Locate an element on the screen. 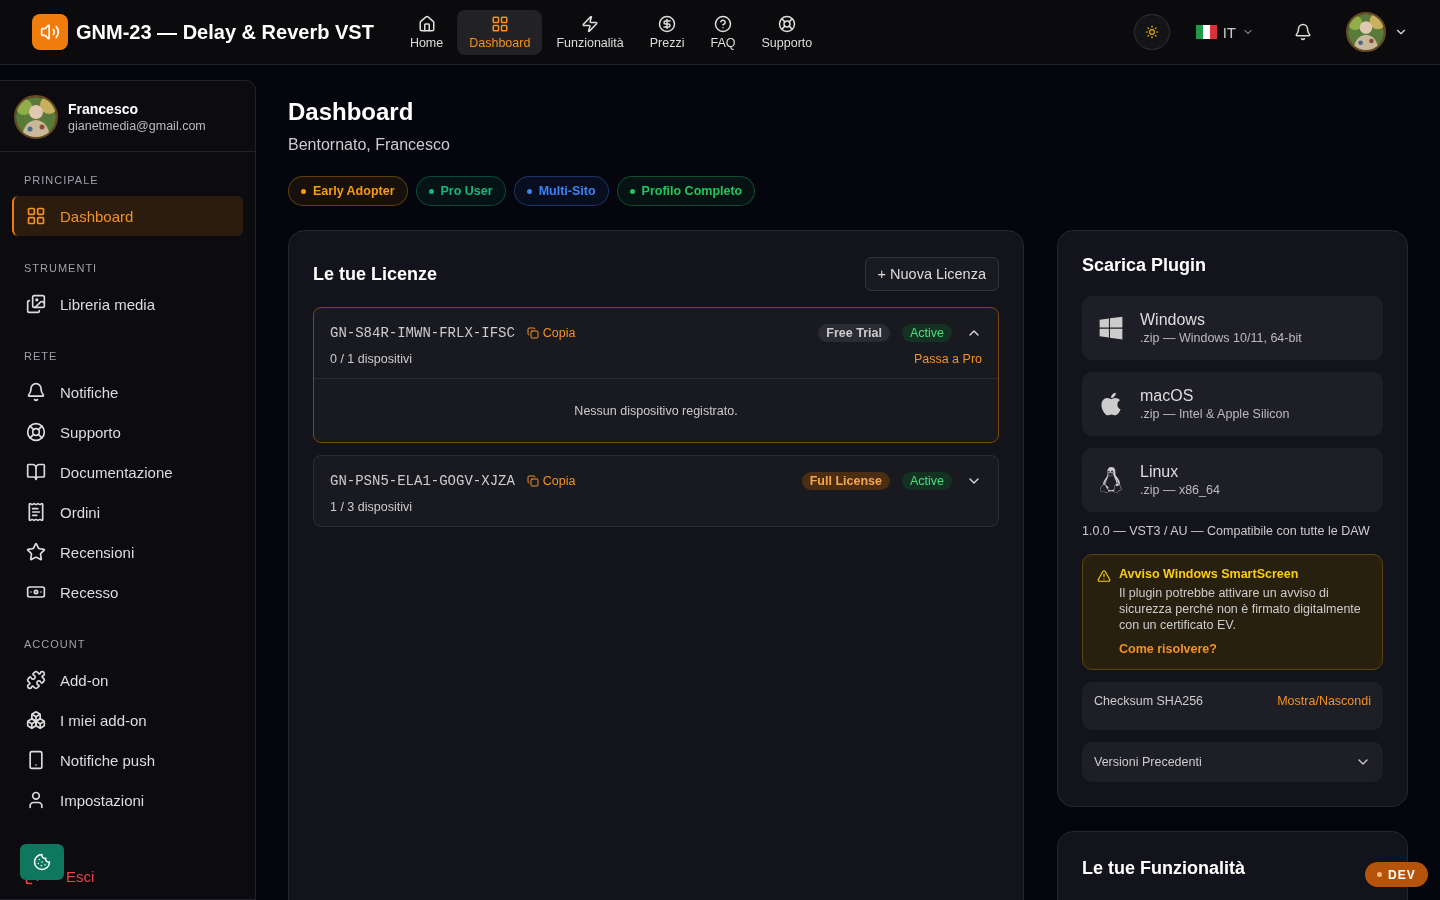 The height and width of the screenshot is (900, 1440). sidebar-item: Notifiche is located at coordinates (127, 392).